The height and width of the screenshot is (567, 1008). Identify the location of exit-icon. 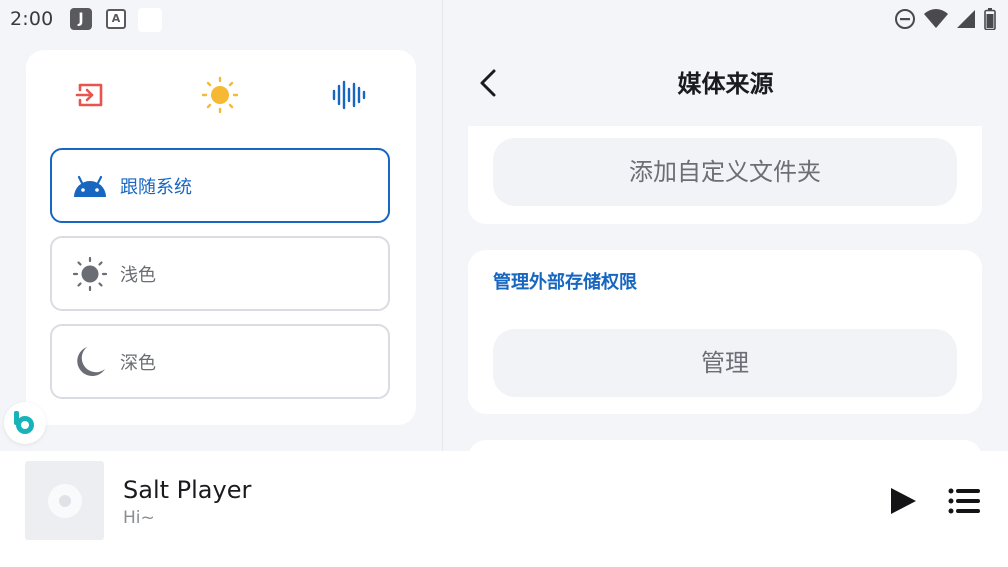
(90, 95).